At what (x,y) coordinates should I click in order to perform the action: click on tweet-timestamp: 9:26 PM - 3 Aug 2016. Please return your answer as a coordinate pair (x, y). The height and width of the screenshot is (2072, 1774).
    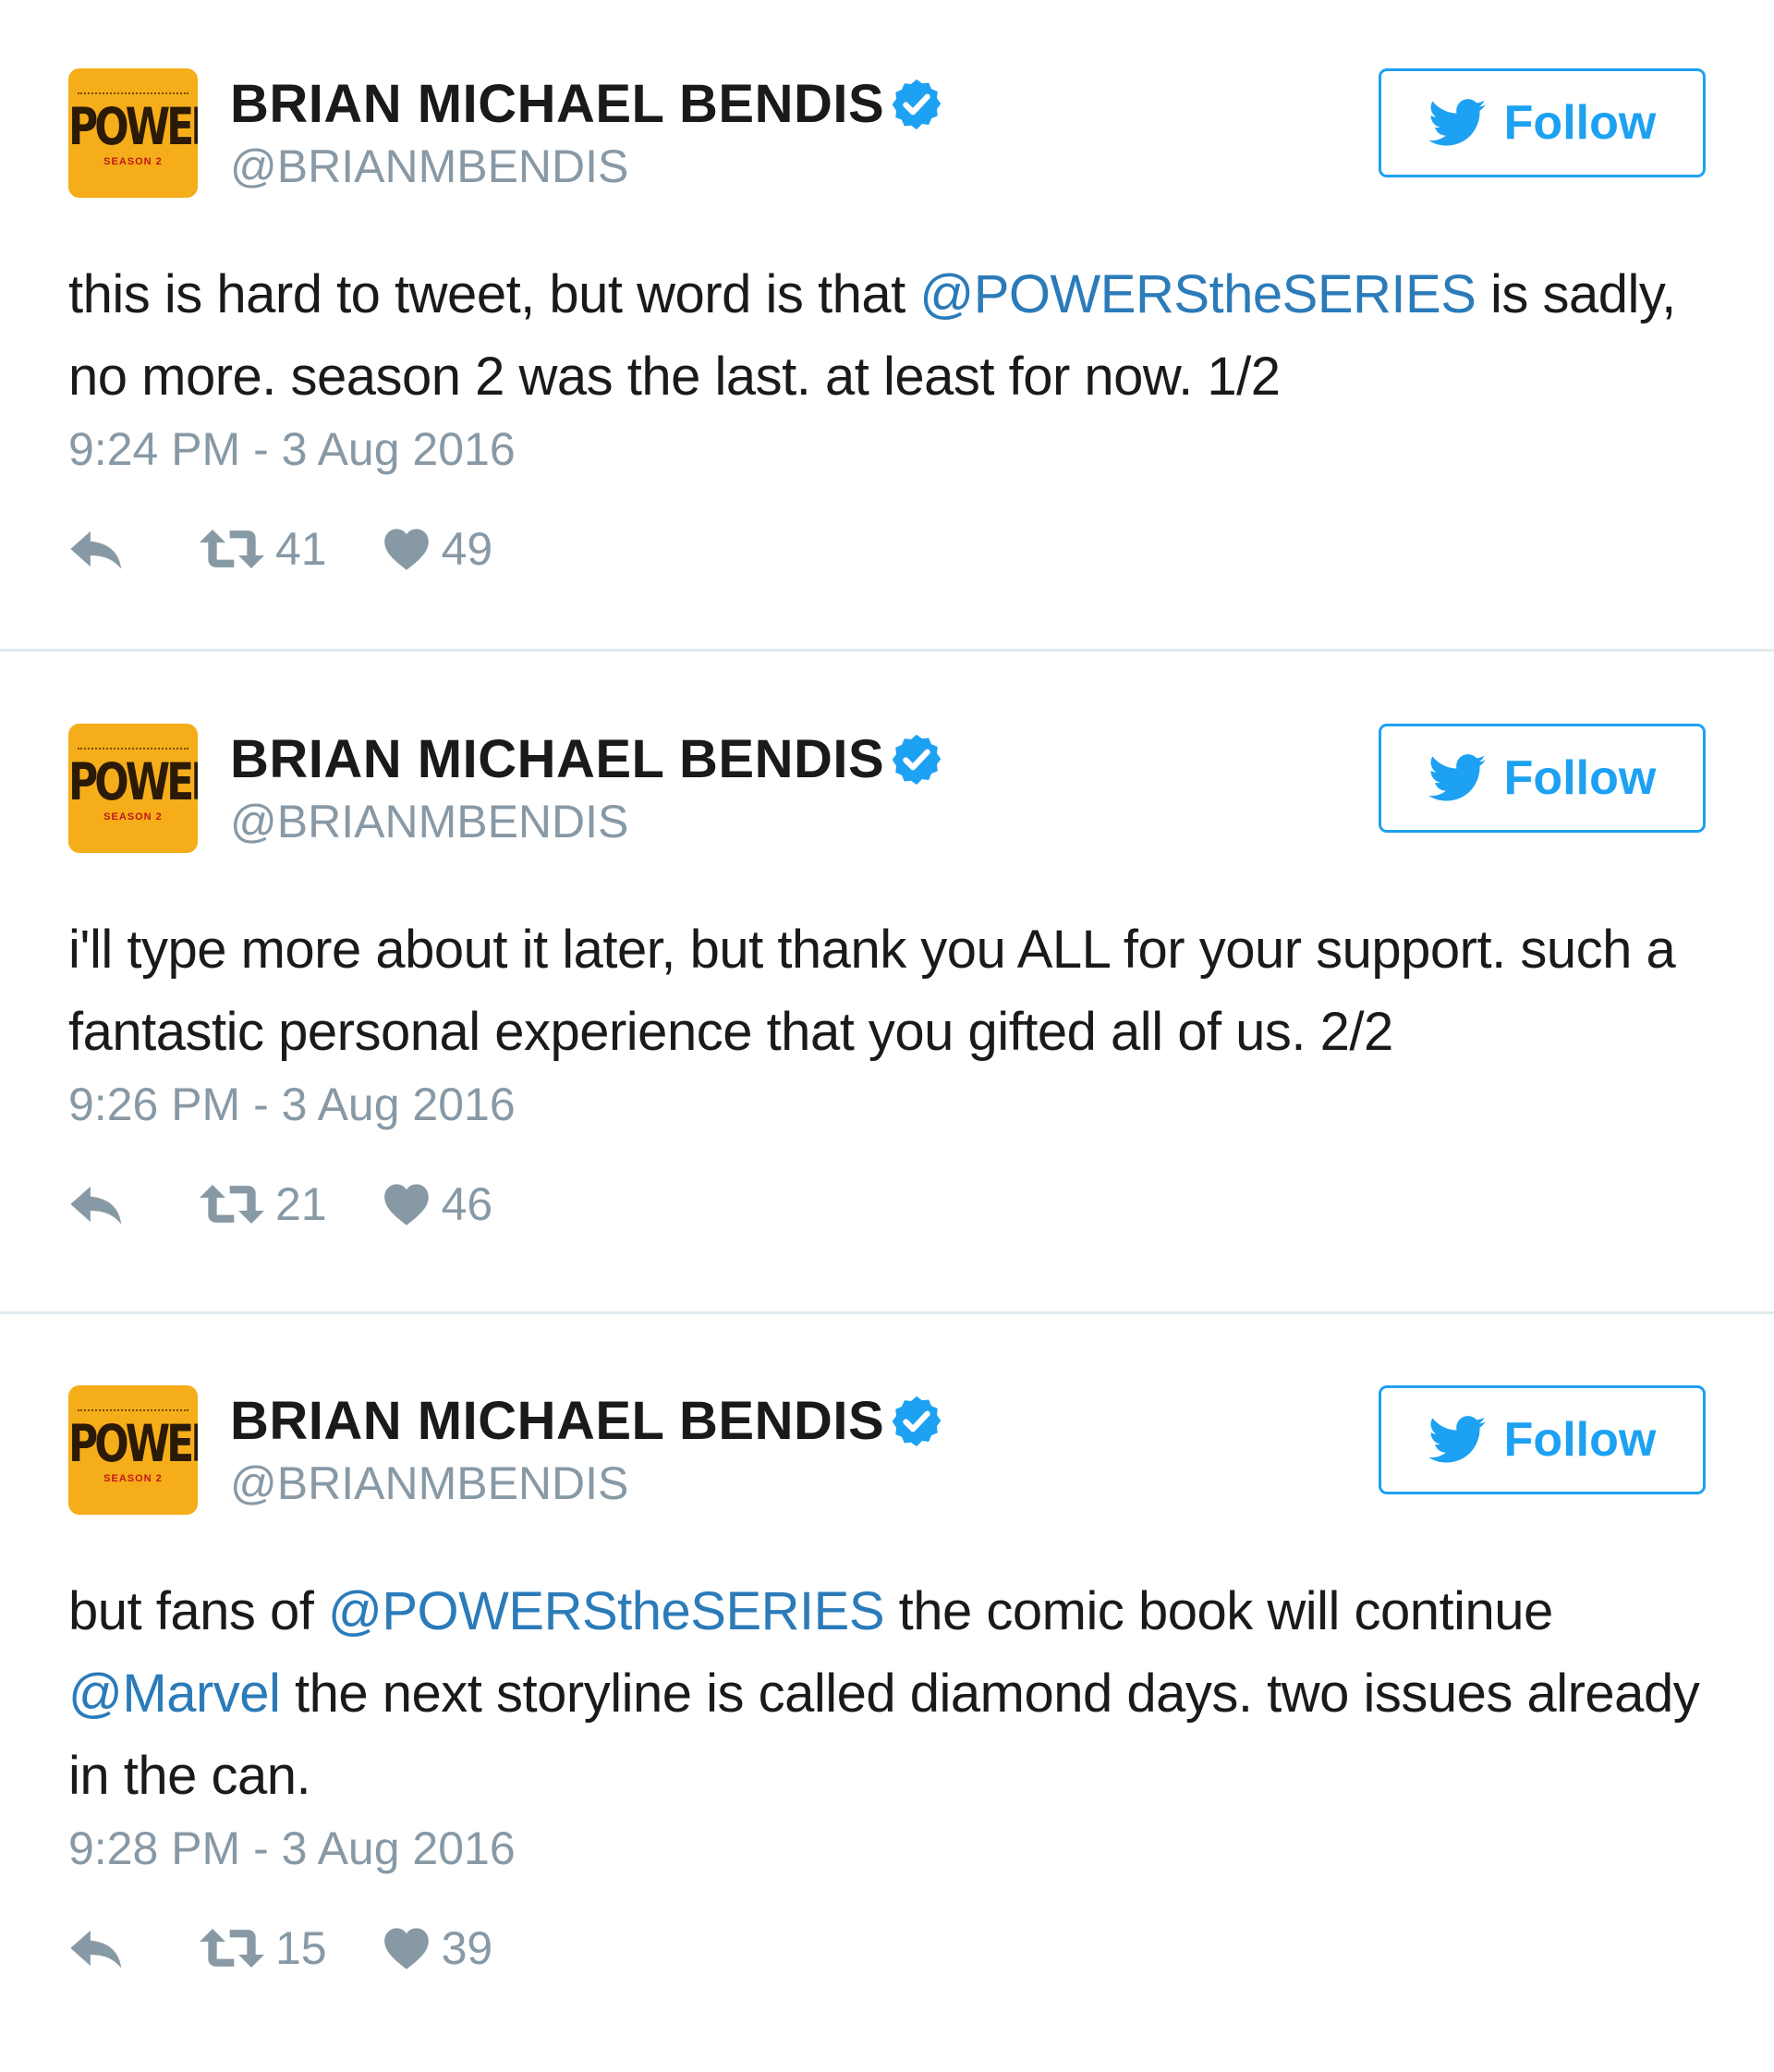
    Looking at the image, I should click on (887, 1104).